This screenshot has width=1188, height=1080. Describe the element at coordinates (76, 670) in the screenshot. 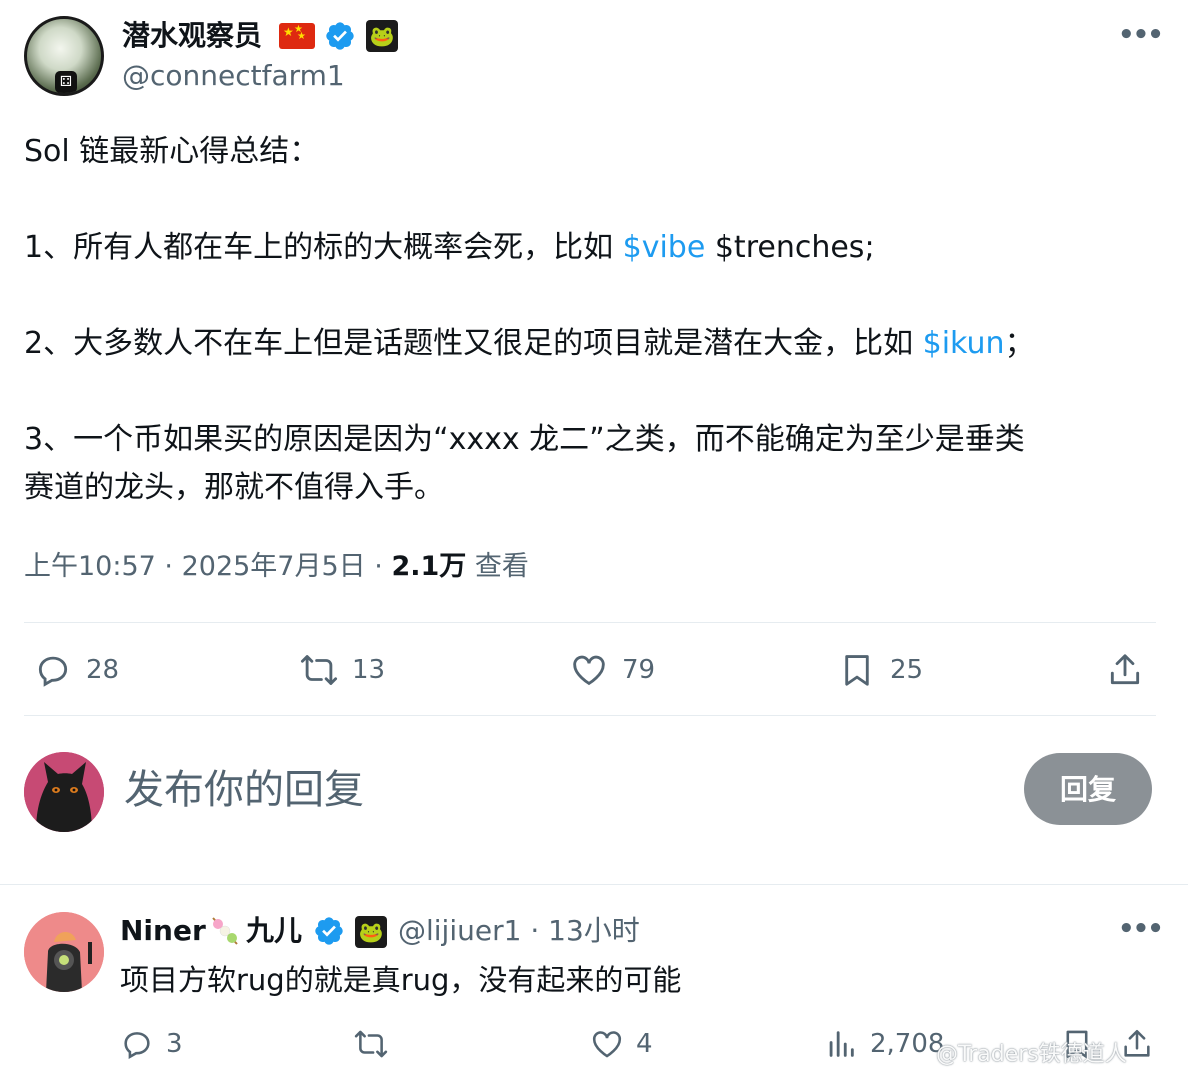

I see `reply-action-button: 28` at that location.